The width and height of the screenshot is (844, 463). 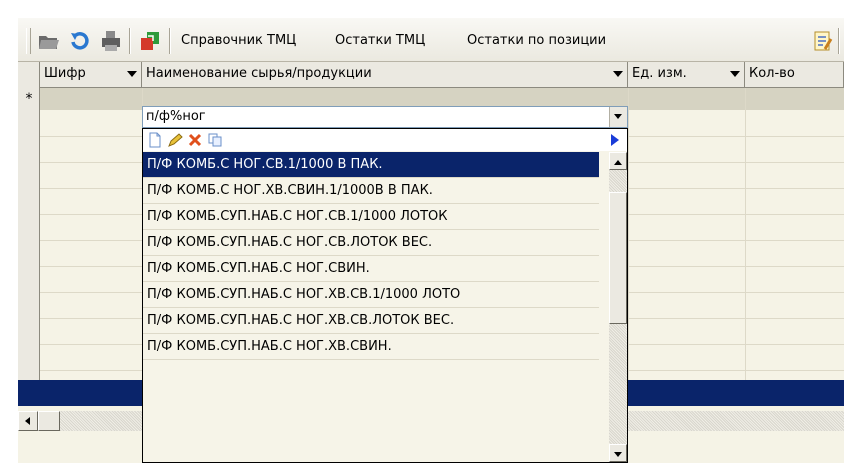 What do you see at coordinates (380, 41) in the screenshot?
I see `stock-button: Остатки ТМЦ` at bounding box center [380, 41].